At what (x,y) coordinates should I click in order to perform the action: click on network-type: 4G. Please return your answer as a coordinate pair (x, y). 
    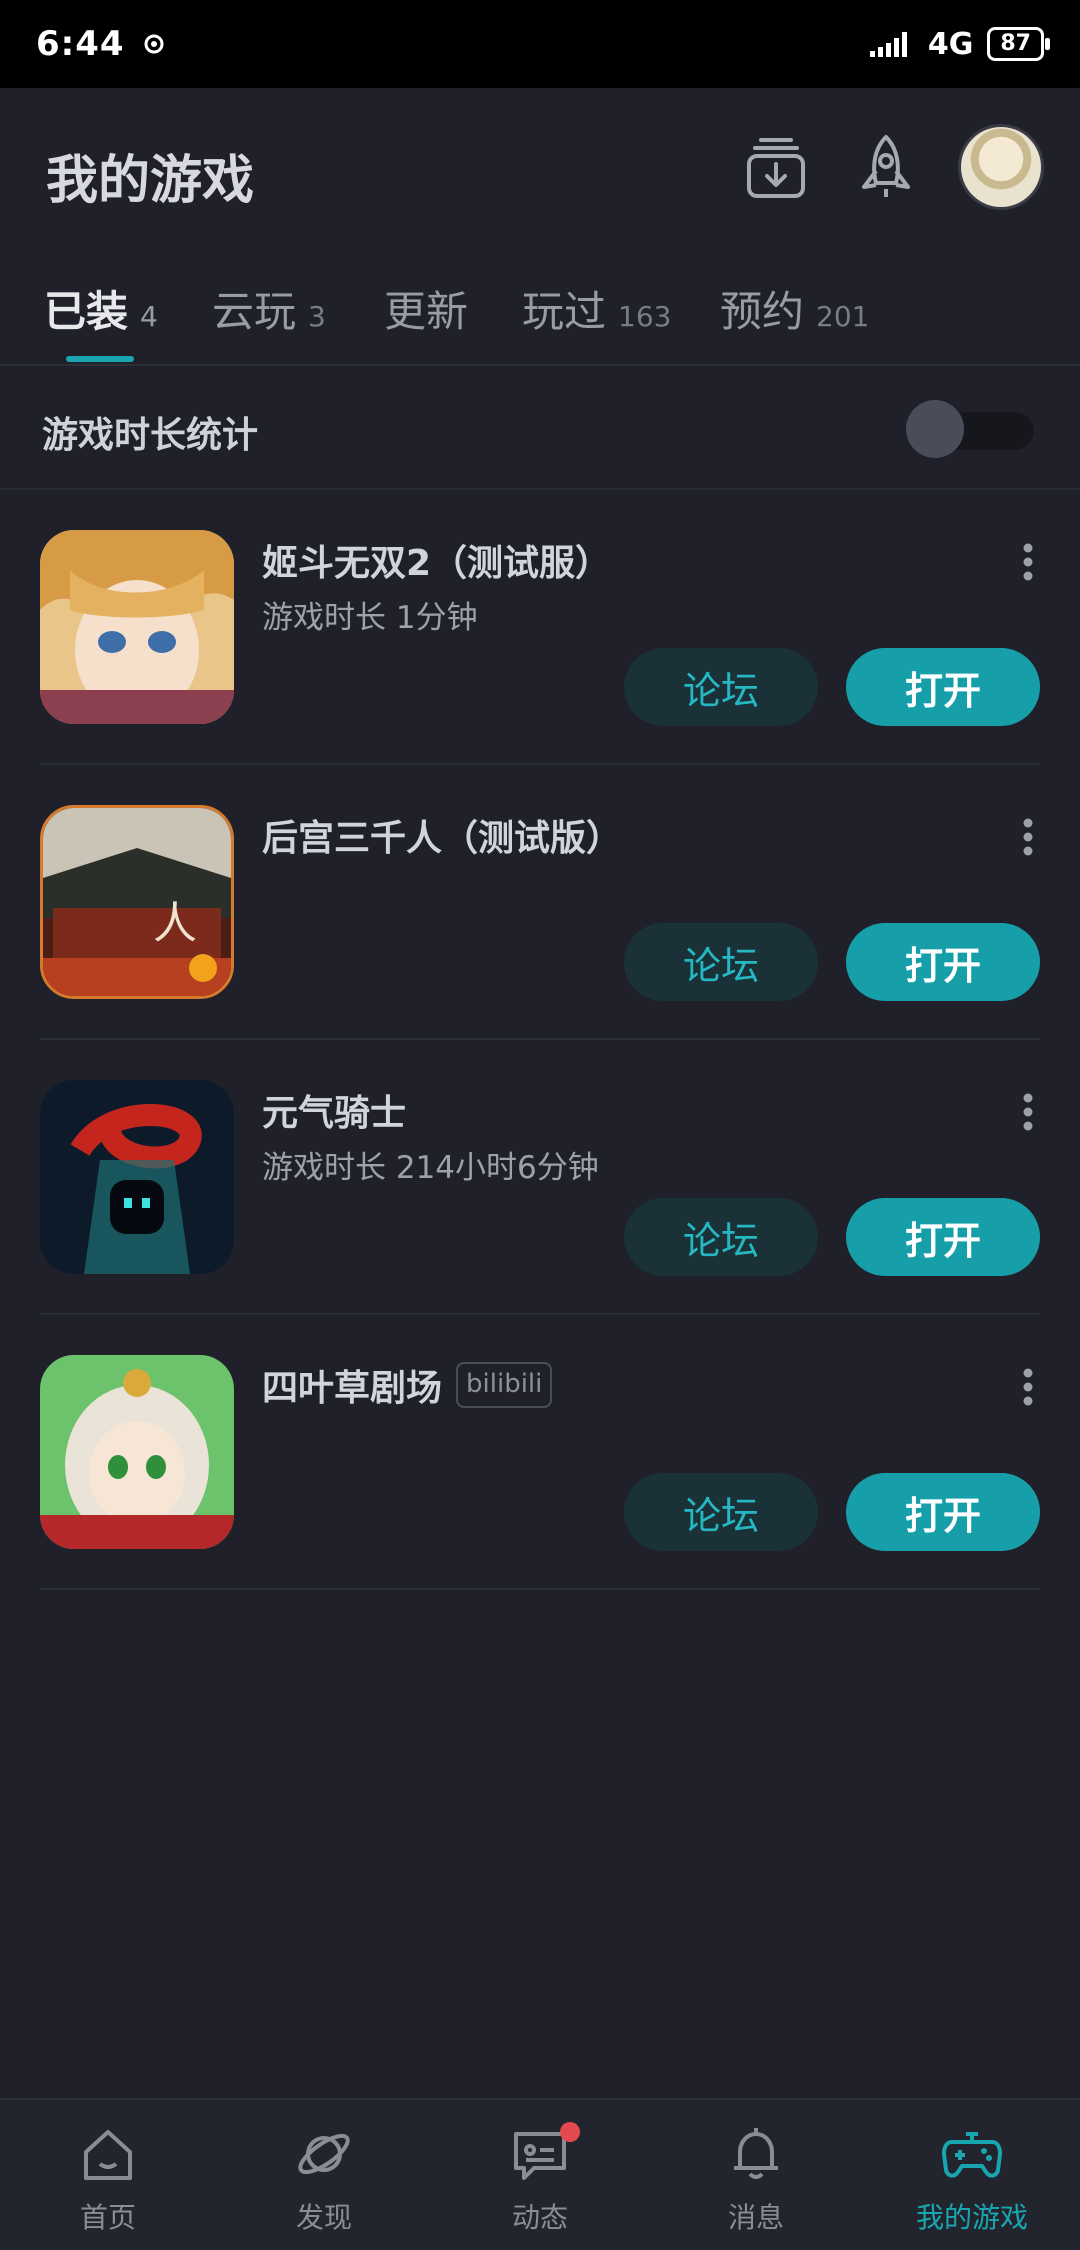
    Looking at the image, I should click on (950, 44).